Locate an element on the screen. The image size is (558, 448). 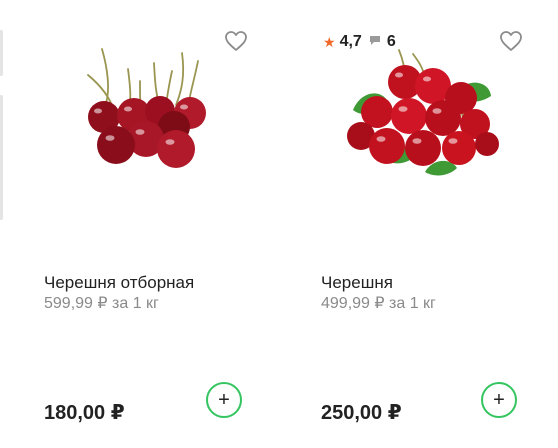
product-title: Черешня is located at coordinates (357, 283).